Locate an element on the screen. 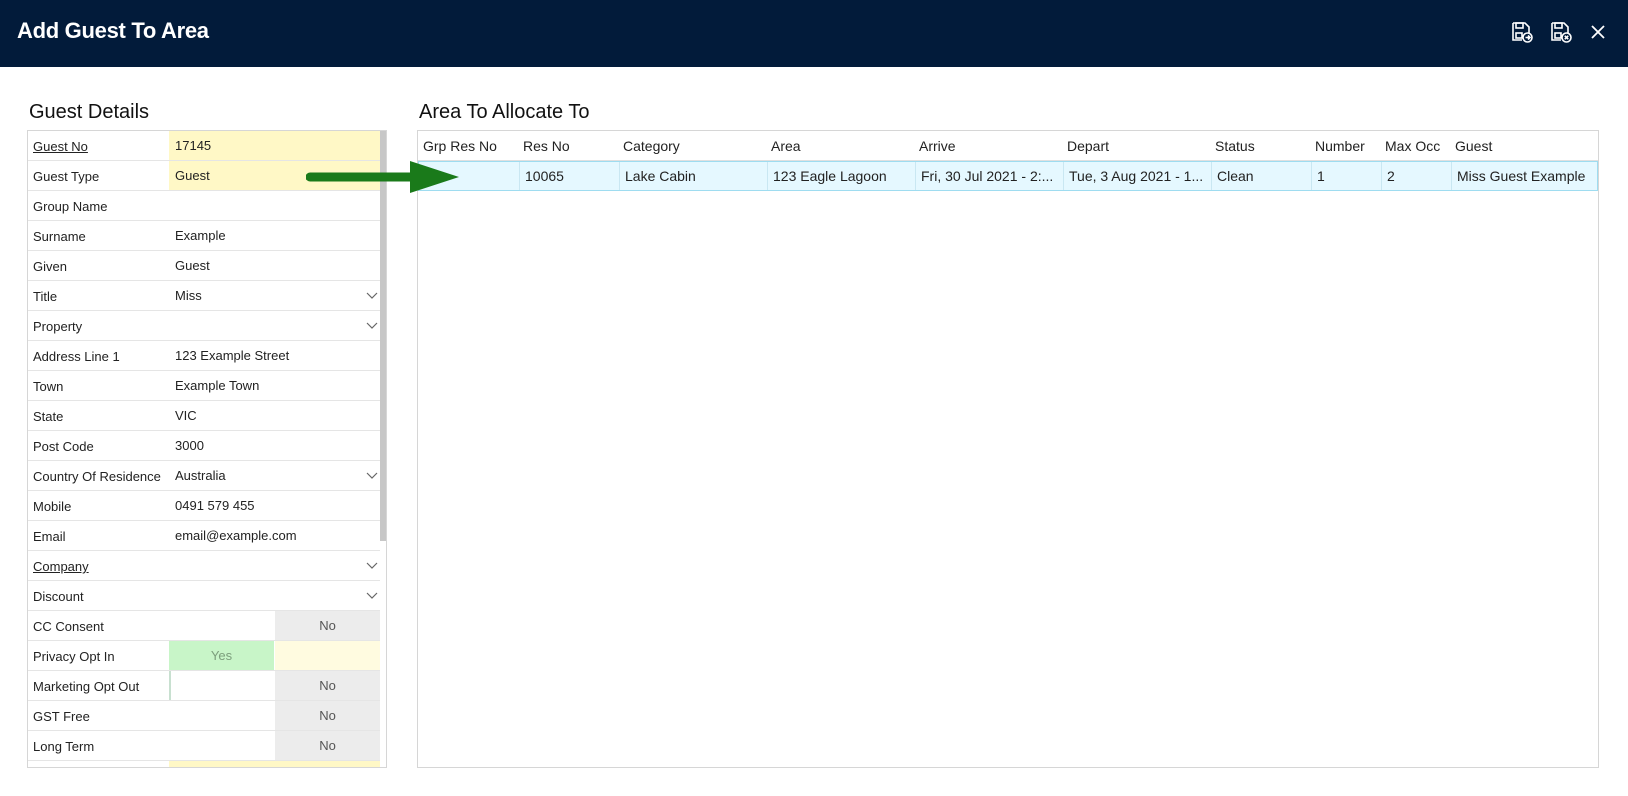 This screenshot has height=796, width=1628. column-header: Max Occ is located at coordinates (1412, 146).